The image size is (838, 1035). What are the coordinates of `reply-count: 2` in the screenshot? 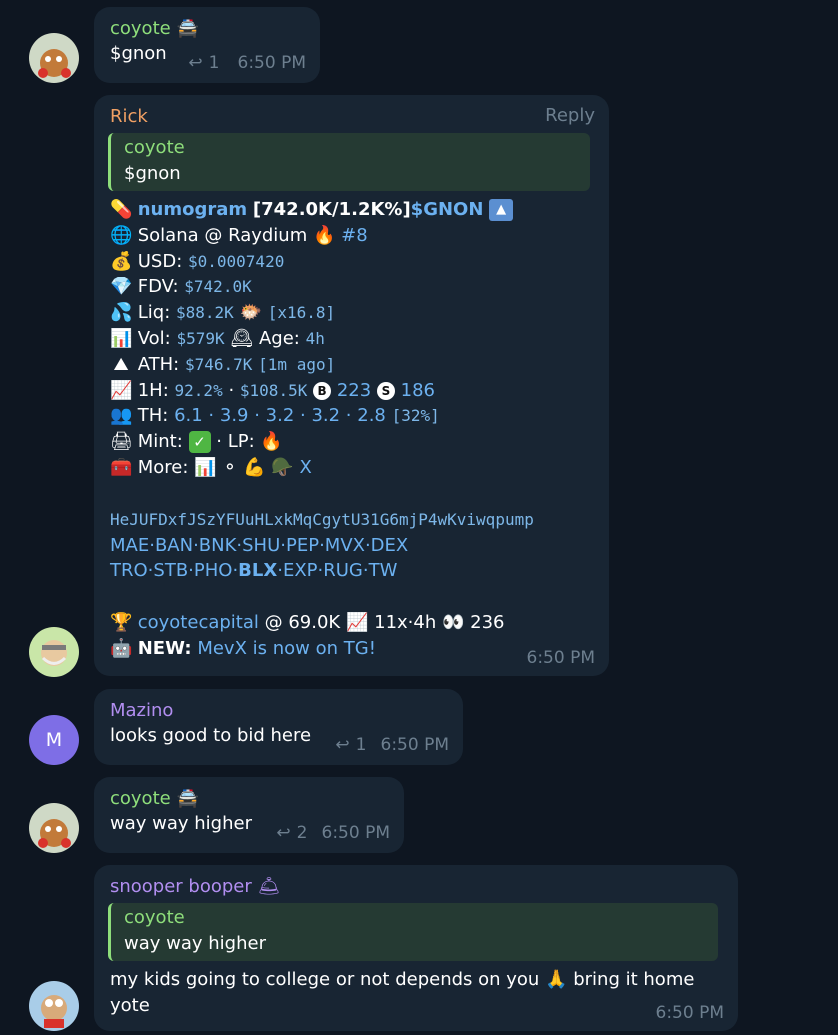 It's located at (302, 833).